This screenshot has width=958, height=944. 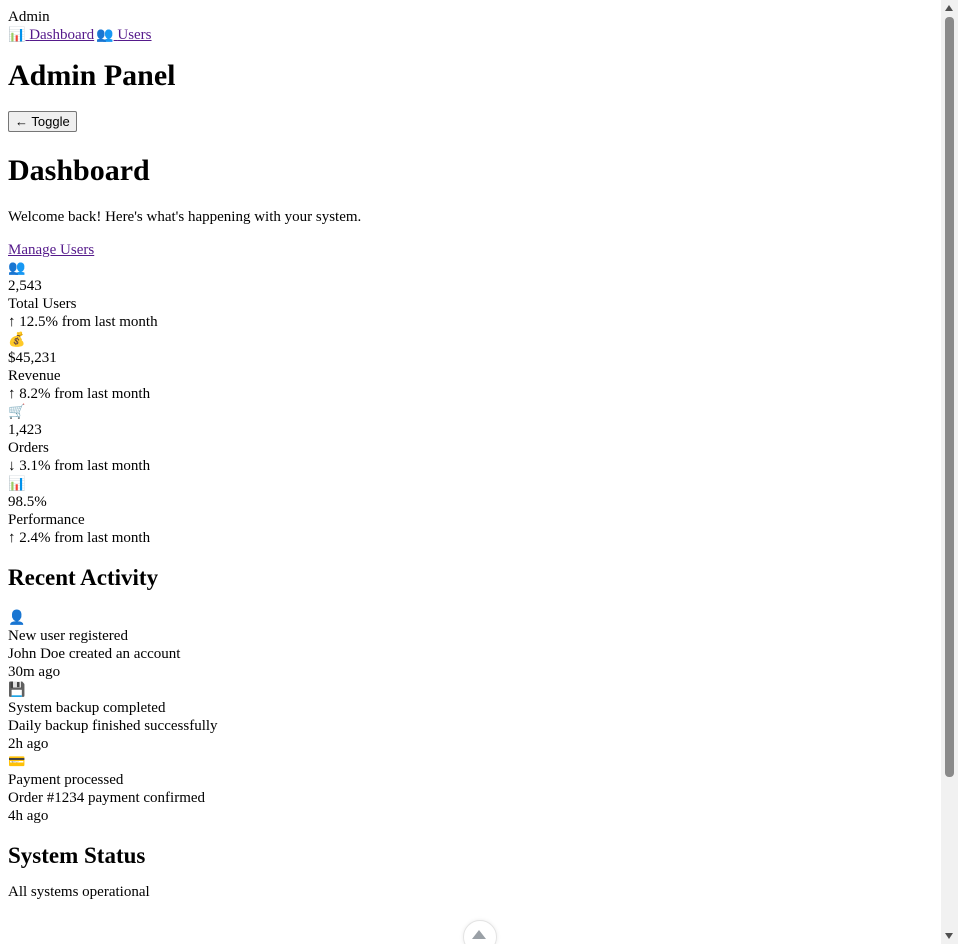 What do you see at coordinates (17, 340) in the screenshot?
I see `money-bag-icon: 💰` at bounding box center [17, 340].